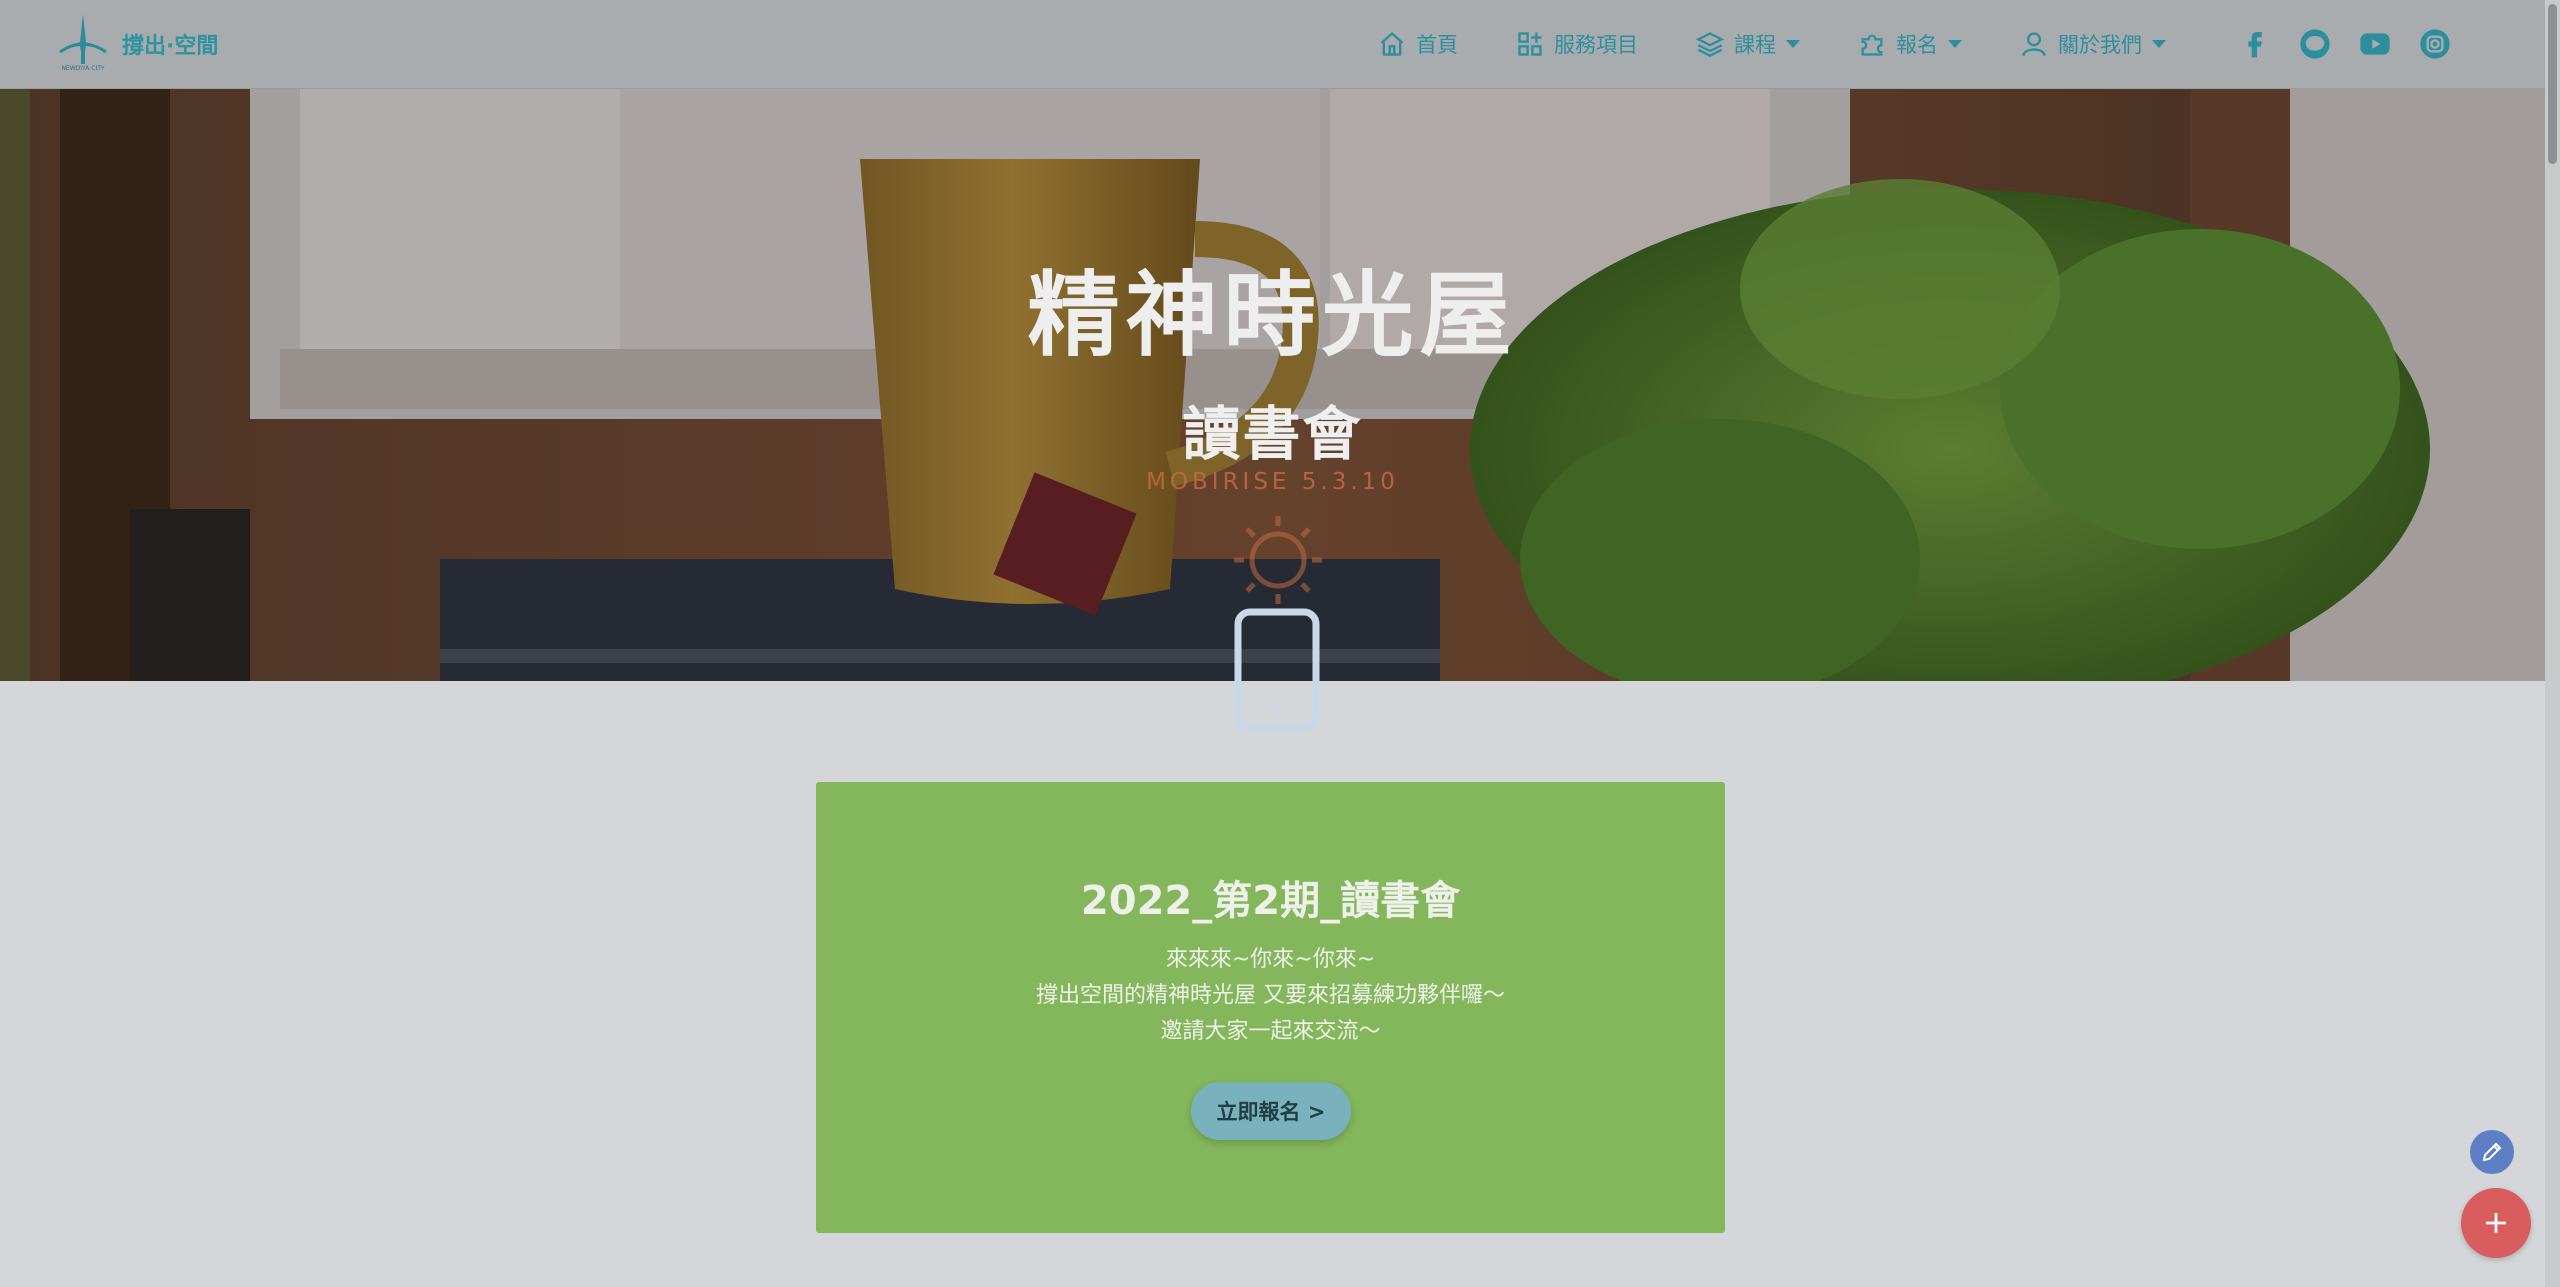  What do you see at coordinates (170, 44) in the screenshot?
I see `brand-name: 撐出·空間` at bounding box center [170, 44].